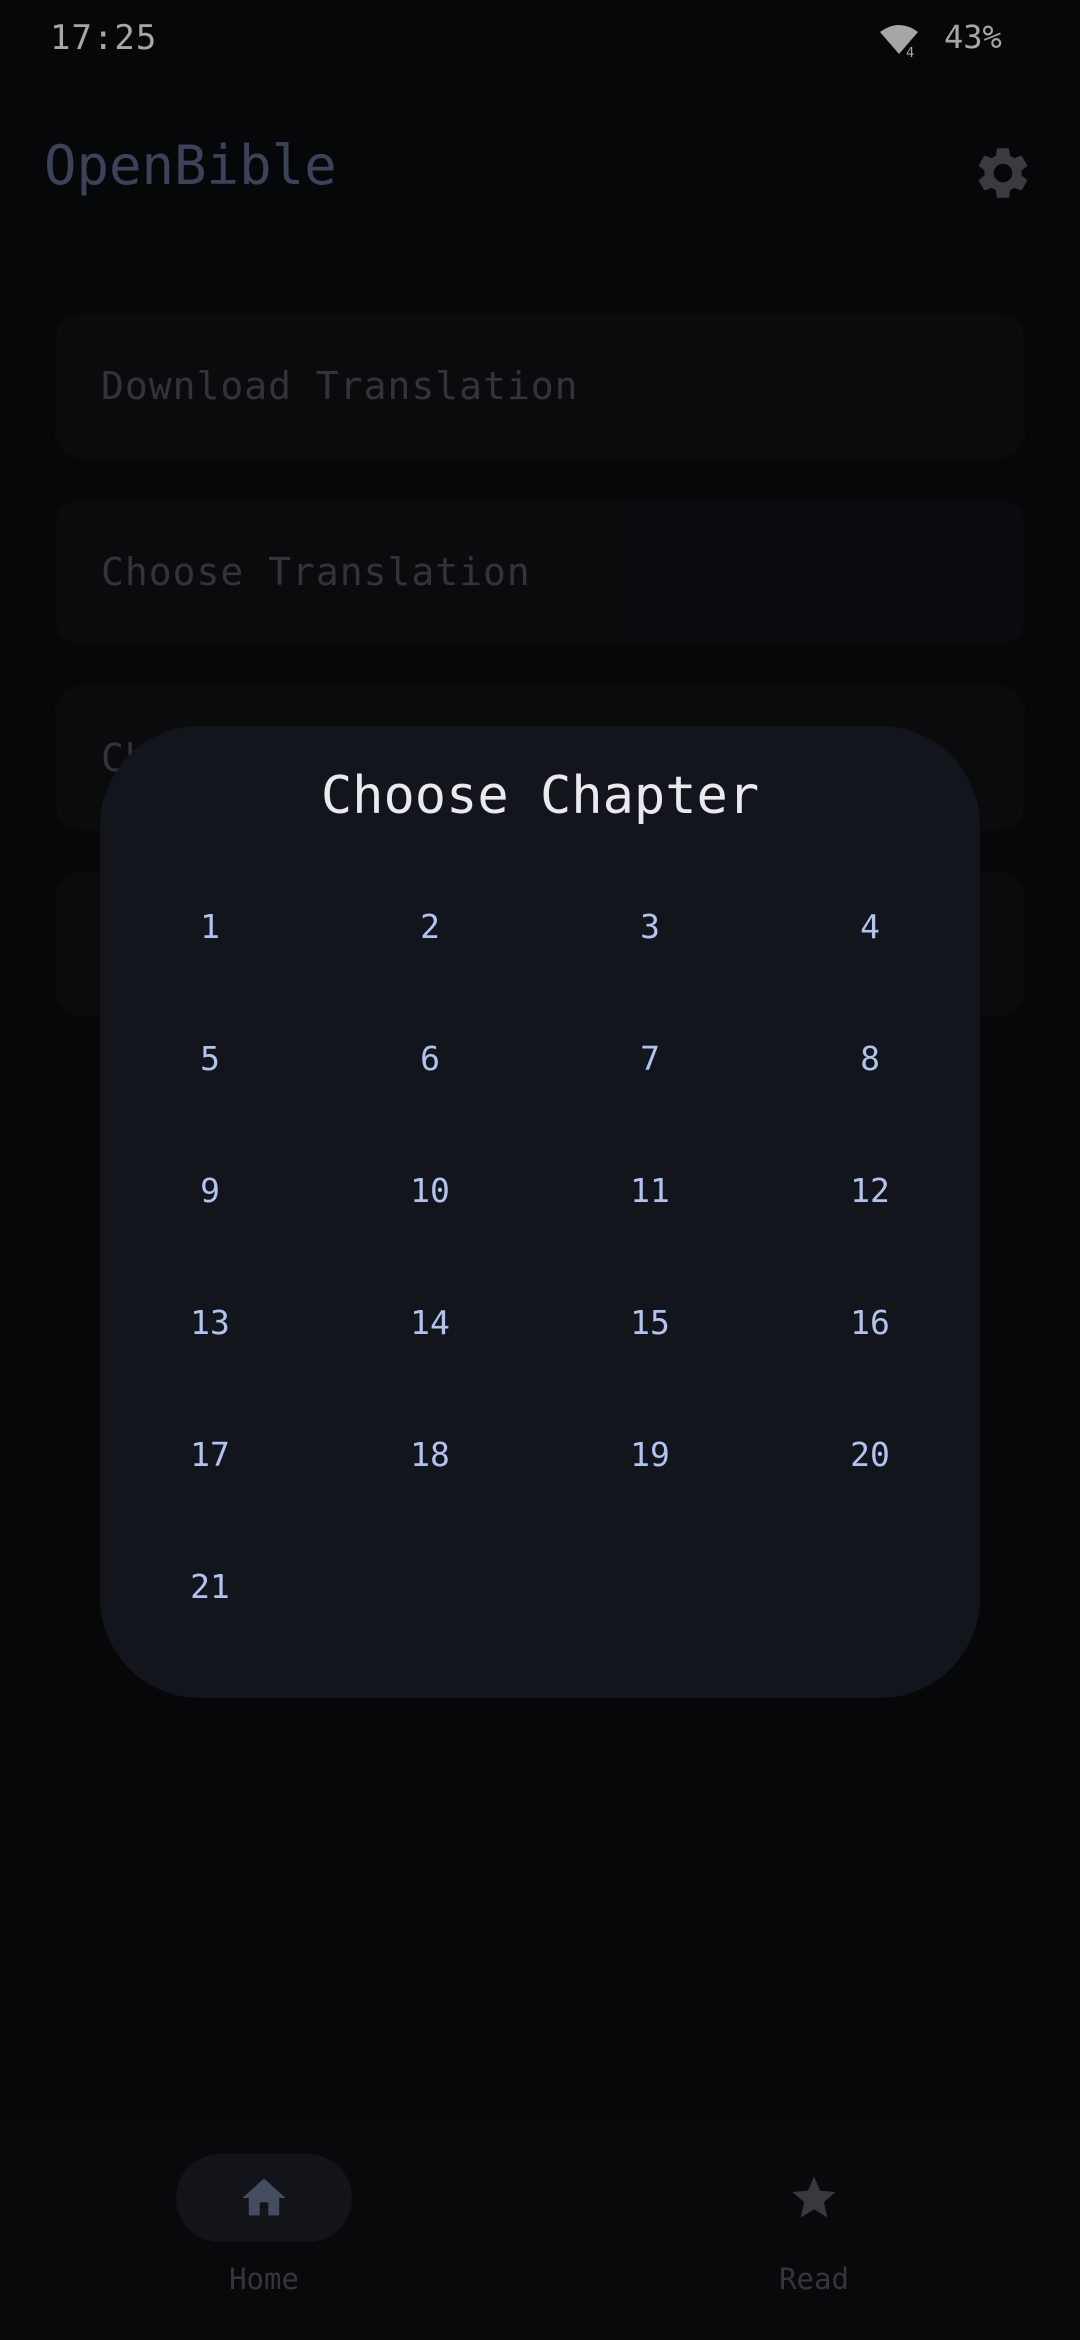  I want to click on chapter-item: 8, so click(870, 1058).